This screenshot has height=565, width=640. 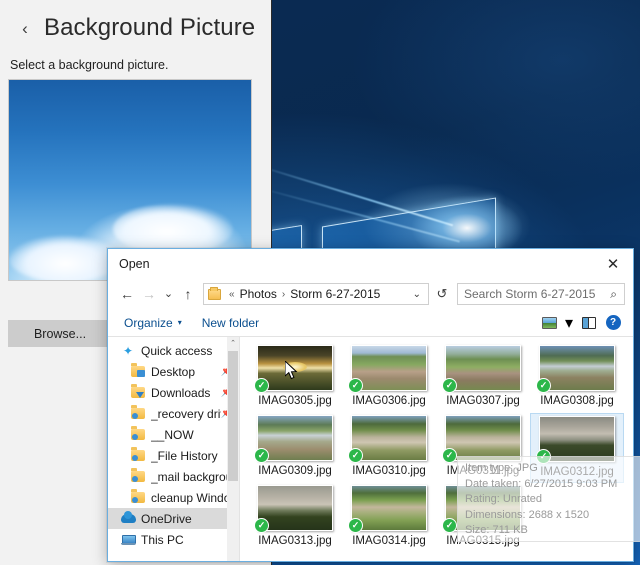 I want to click on dialog-navigation-row: ← → ⌄ ↑ « Photos › Storm 6-27-2015 ⌄ ↺ ⌕, so click(x=370, y=294).